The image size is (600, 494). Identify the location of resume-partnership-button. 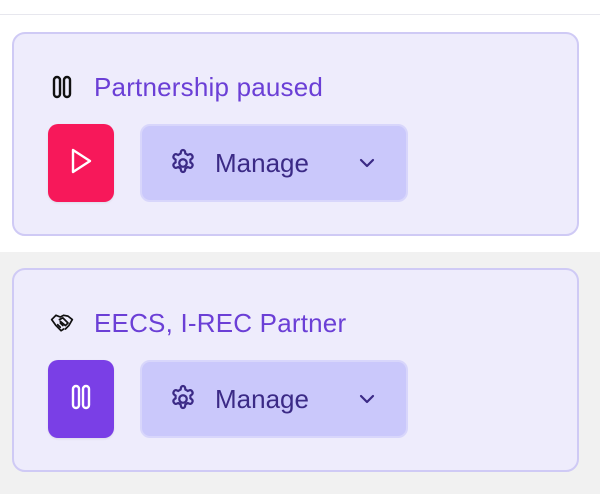
(81, 163).